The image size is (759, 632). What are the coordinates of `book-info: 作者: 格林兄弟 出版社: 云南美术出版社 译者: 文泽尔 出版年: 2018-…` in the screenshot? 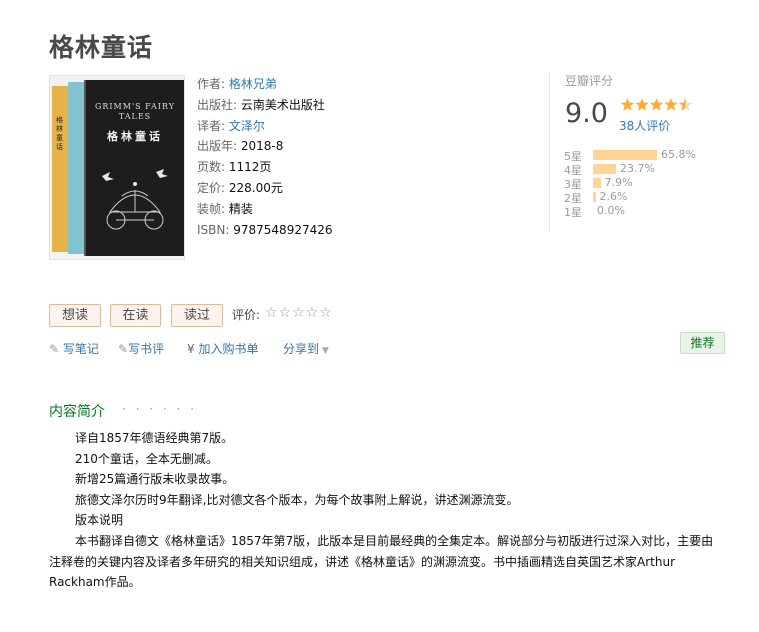 It's located at (265, 157).